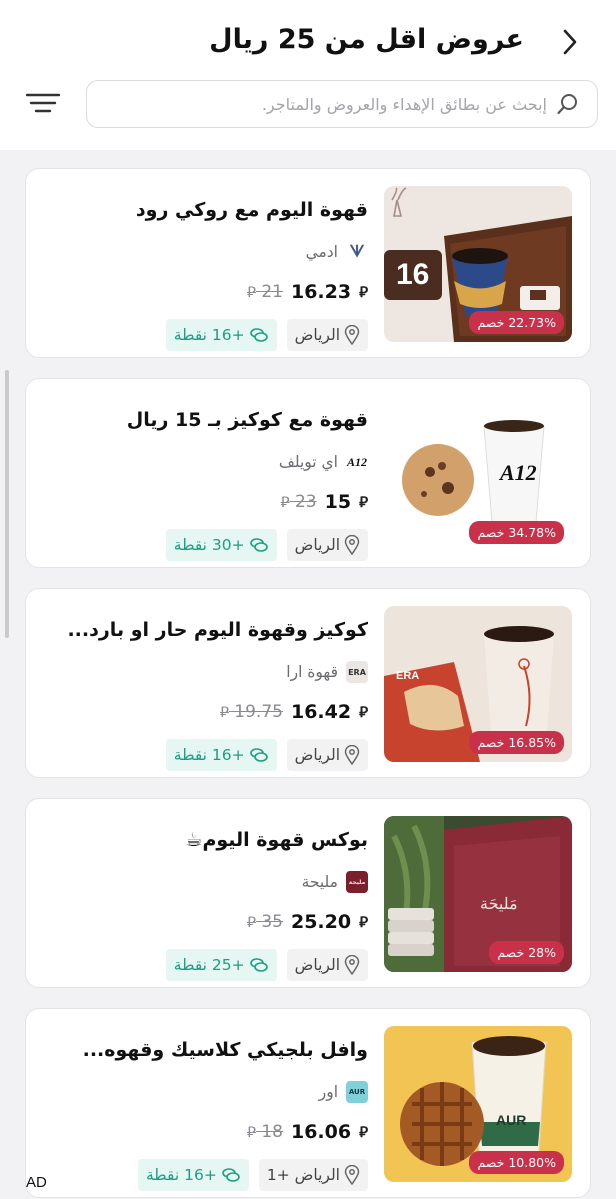 The image size is (616, 1199). Describe the element at coordinates (516, 1162) in the screenshot. I see `discount-badge: 10.80% خصم` at that location.